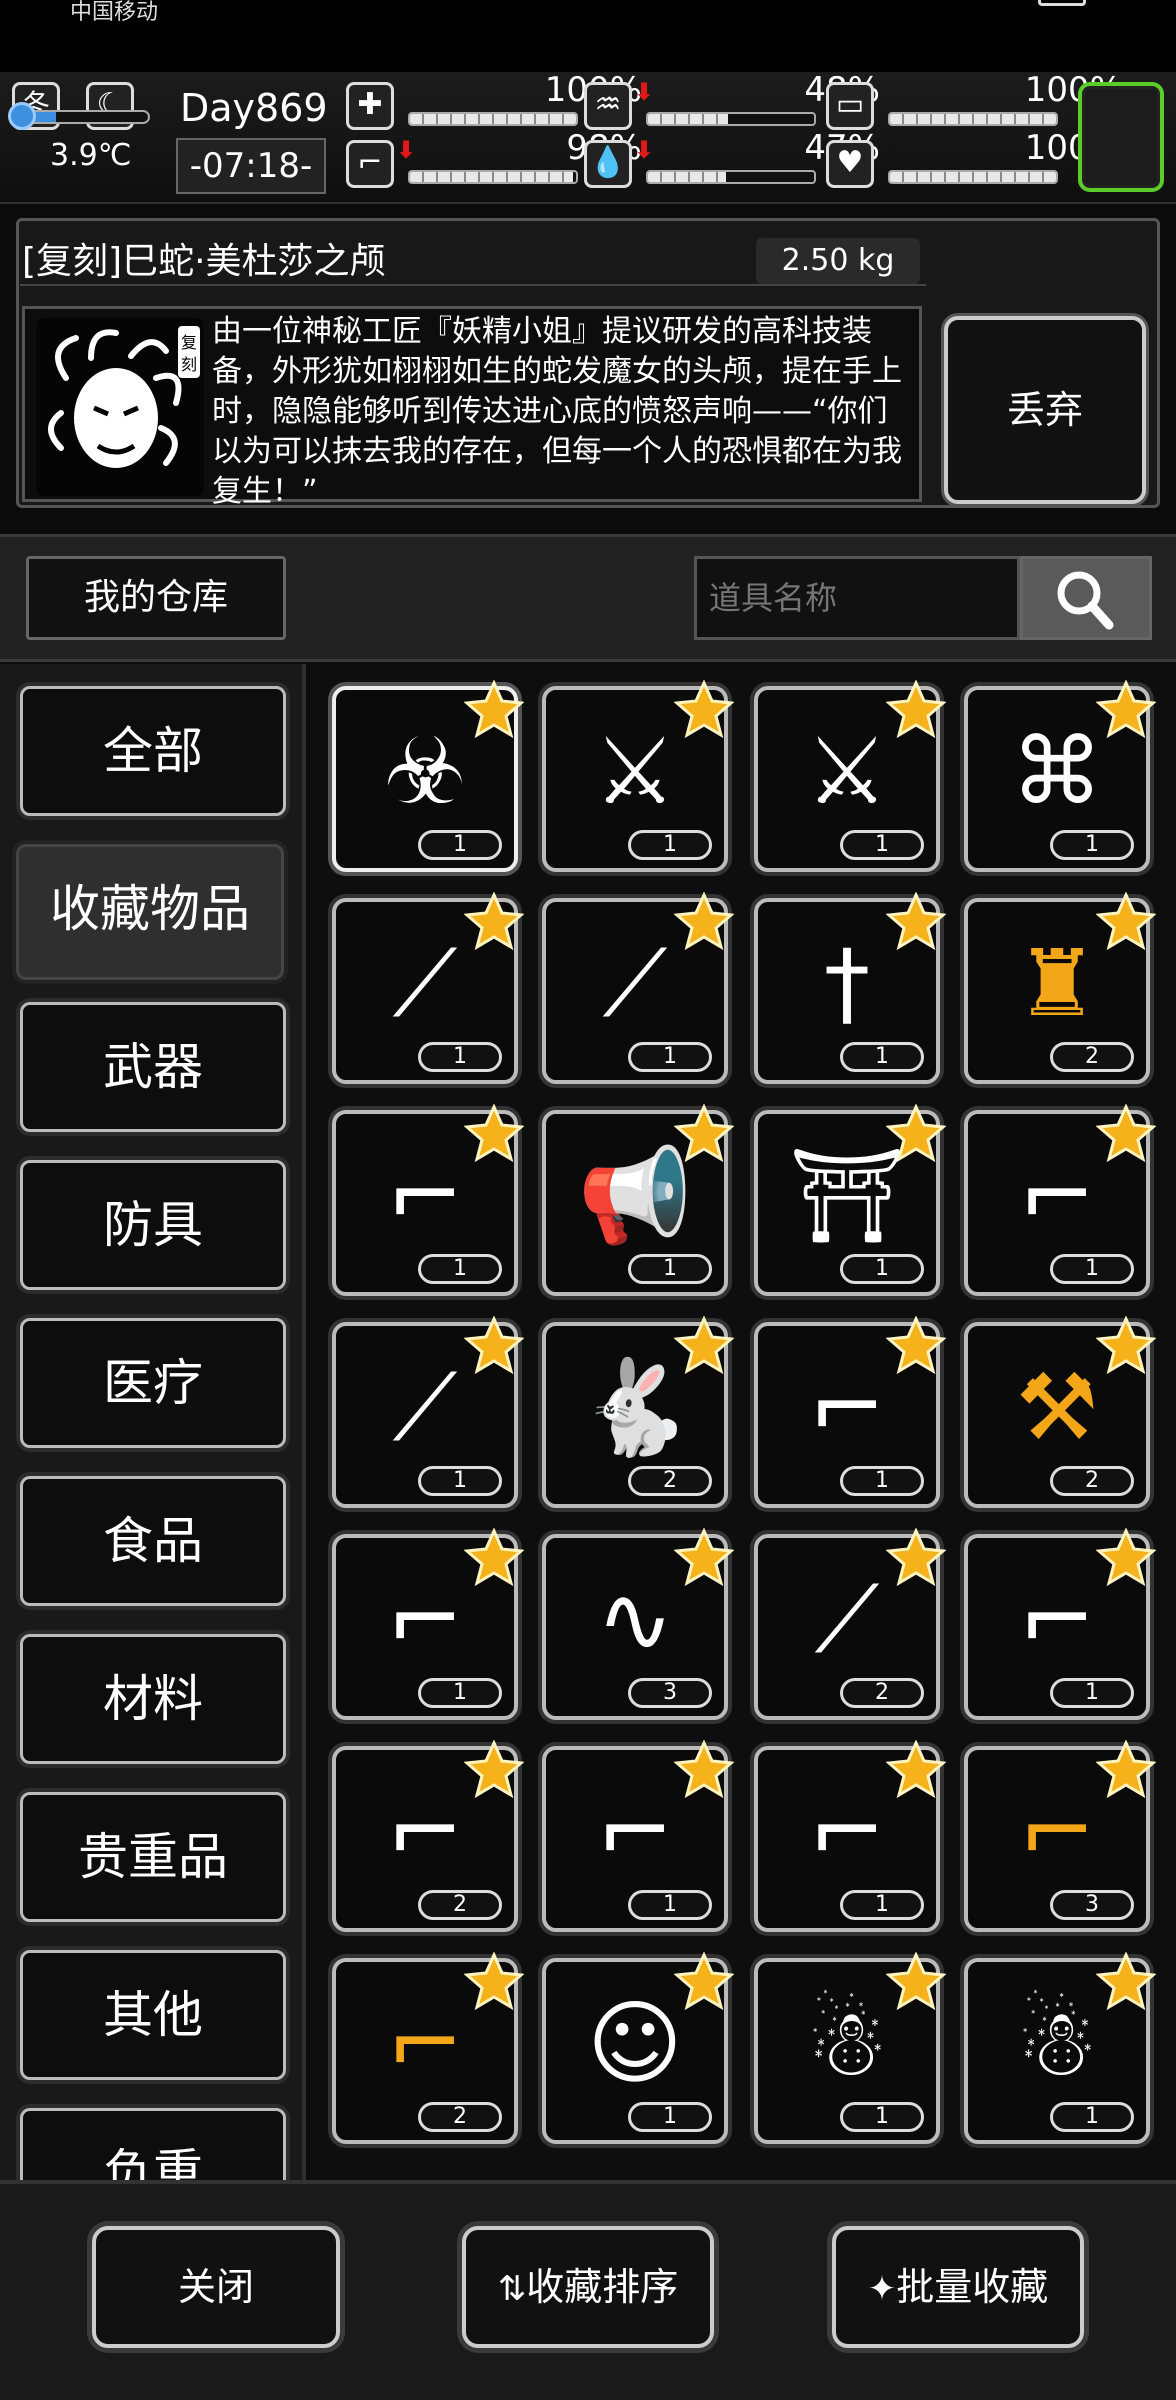 The height and width of the screenshot is (2400, 1176). What do you see at coordinates (972, 2287) in the screenshot?
I see `batch-favorite-label: 批量收藏` at bounding box center [972, 2287].